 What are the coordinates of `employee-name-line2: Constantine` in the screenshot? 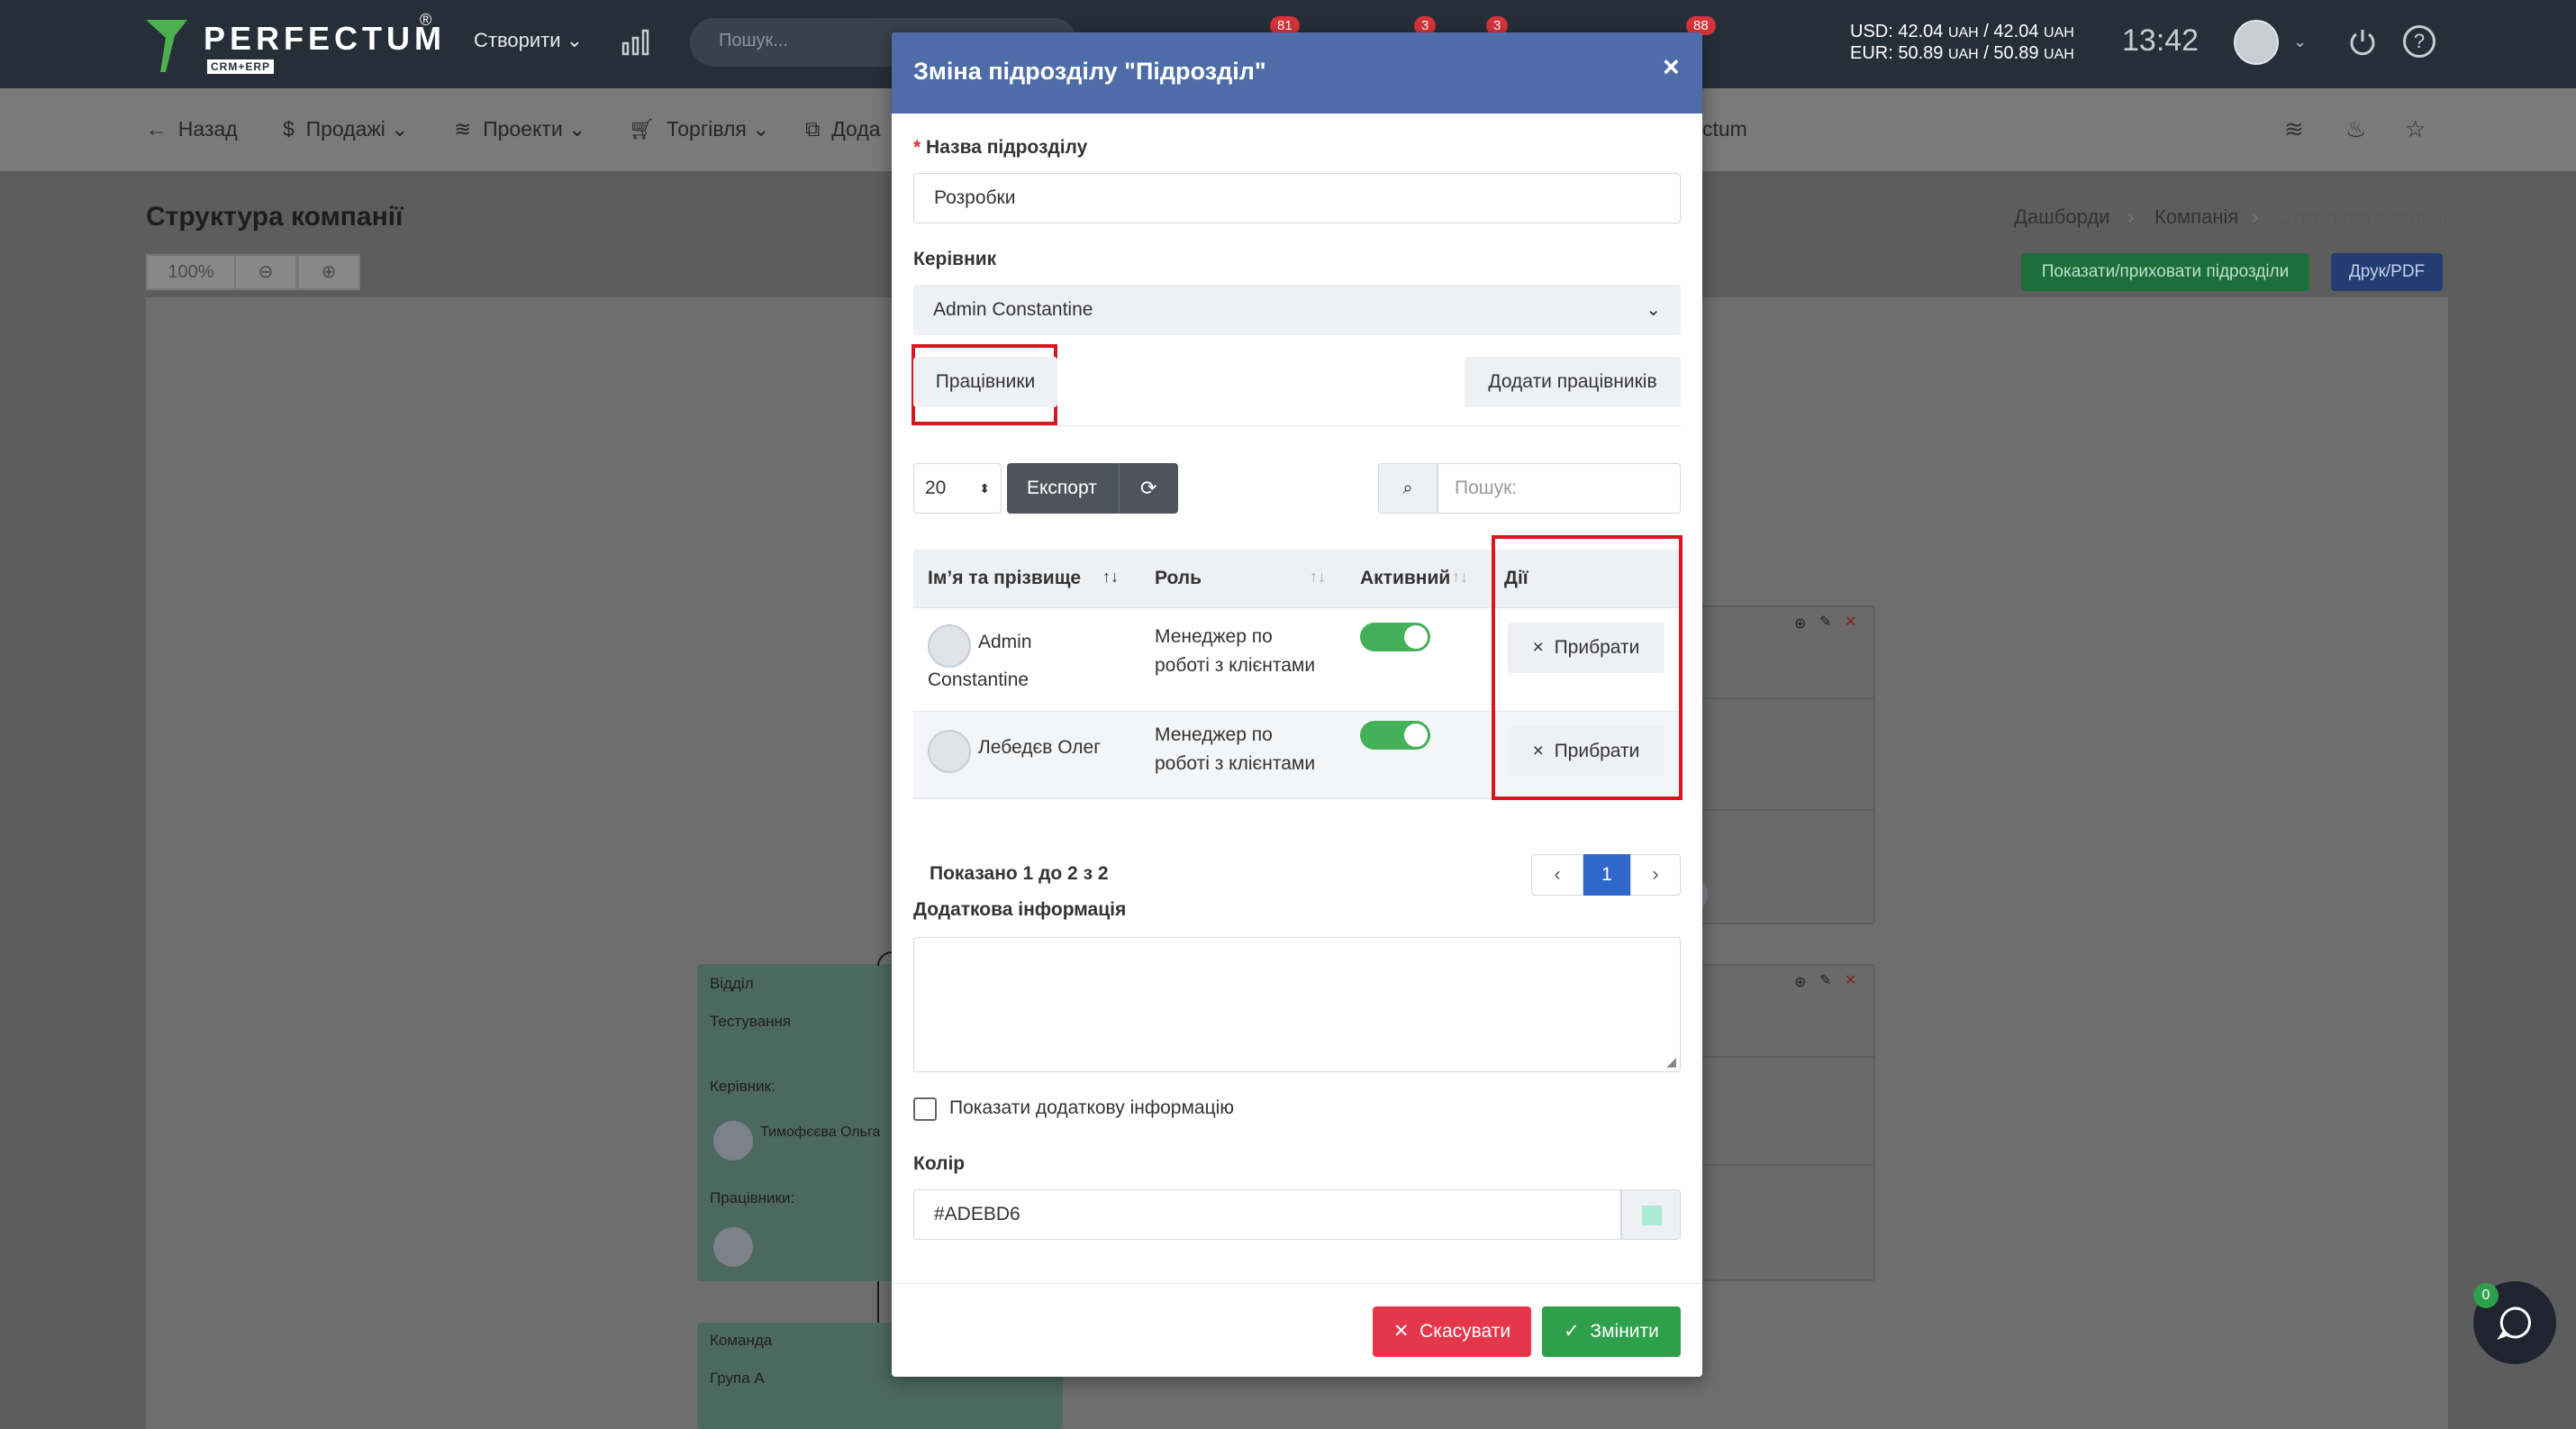 It's located at (979, 680).